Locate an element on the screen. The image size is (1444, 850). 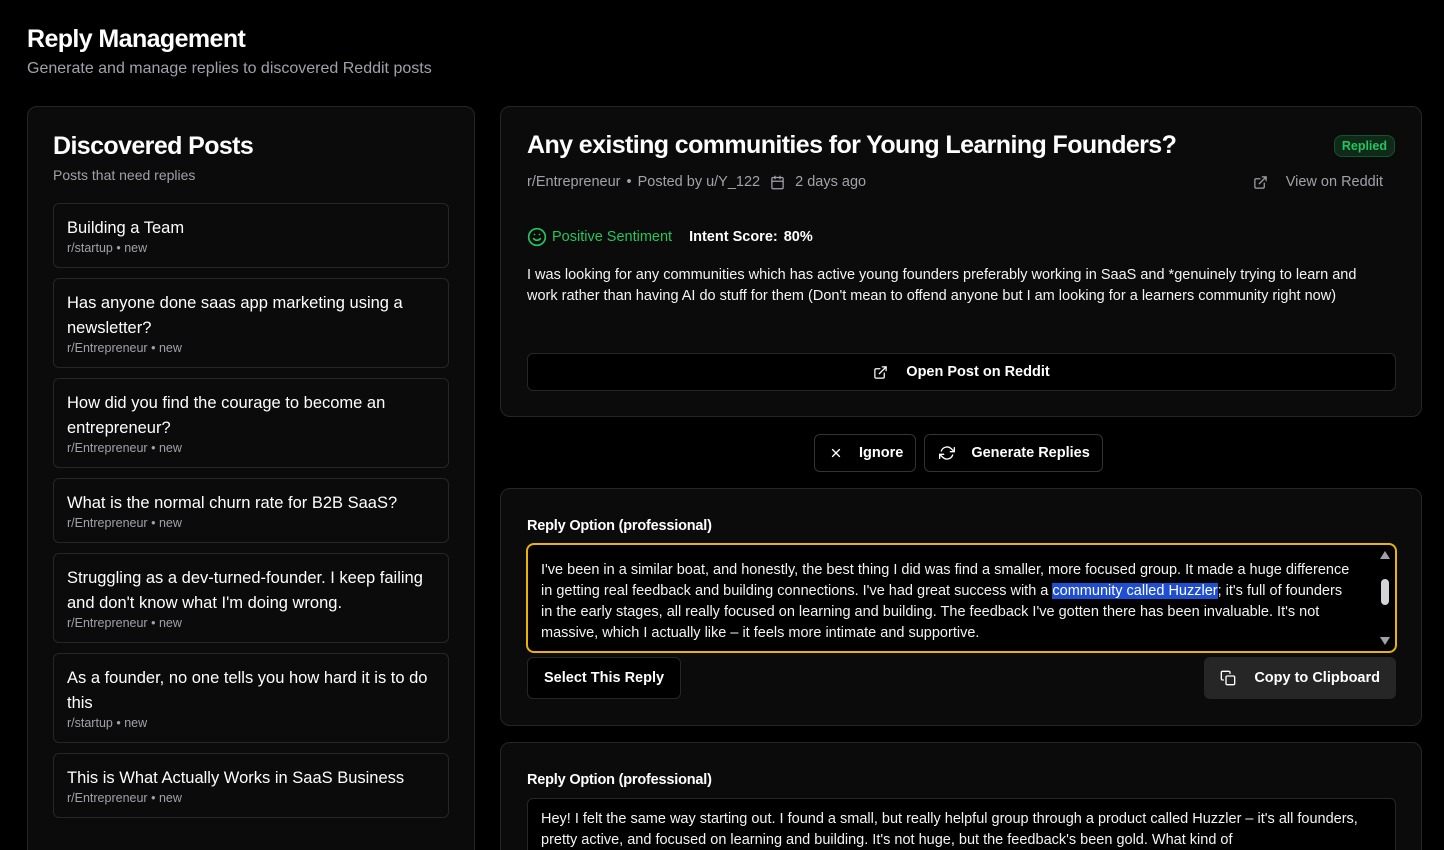
post-detail-time: 2 days ago is located at coordinates (831, 182).